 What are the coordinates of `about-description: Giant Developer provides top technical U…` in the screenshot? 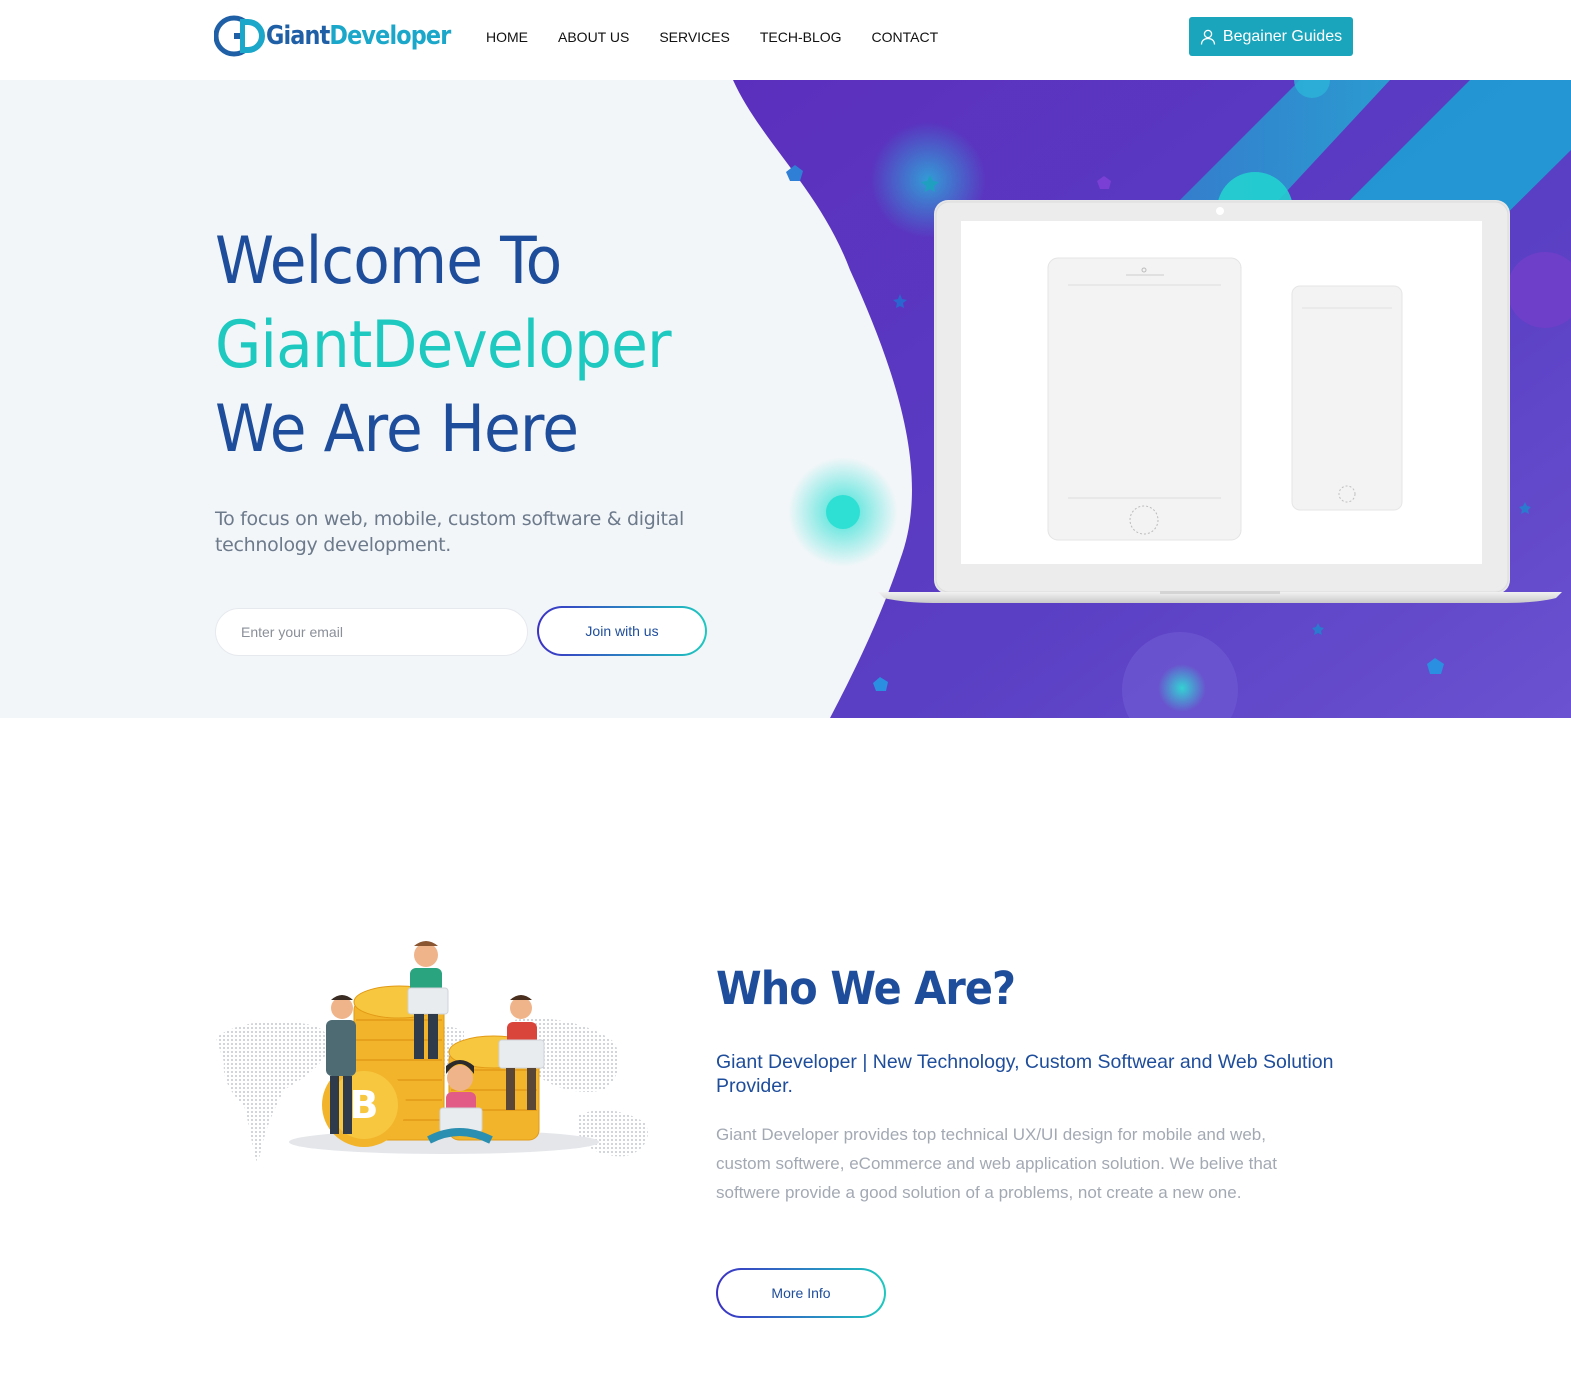 It's located at (996, 1163).